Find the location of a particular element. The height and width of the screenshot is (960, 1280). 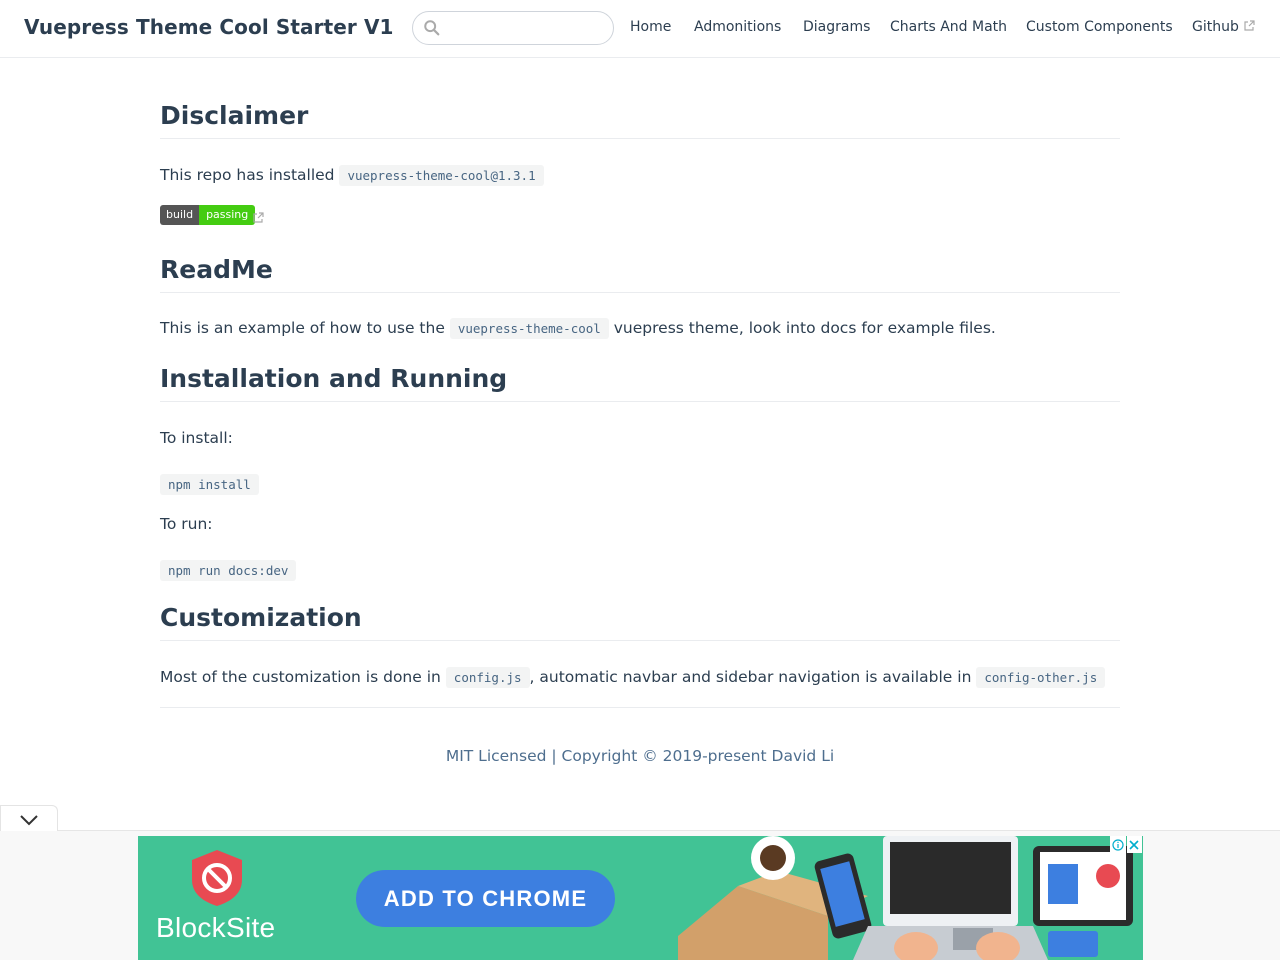

heading-customization: Customization is located at coordinates (640, 622).